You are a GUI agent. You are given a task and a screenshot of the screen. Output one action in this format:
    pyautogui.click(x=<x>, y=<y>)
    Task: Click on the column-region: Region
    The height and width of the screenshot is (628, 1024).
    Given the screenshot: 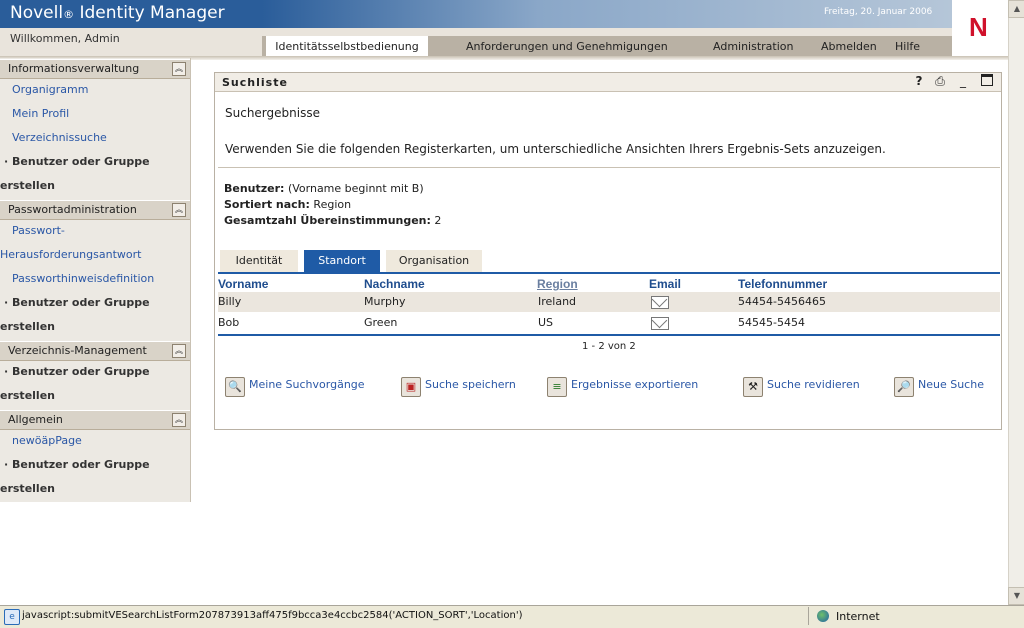 What is the action you would take?
    pyautogui.click(x=557, y=284)
    